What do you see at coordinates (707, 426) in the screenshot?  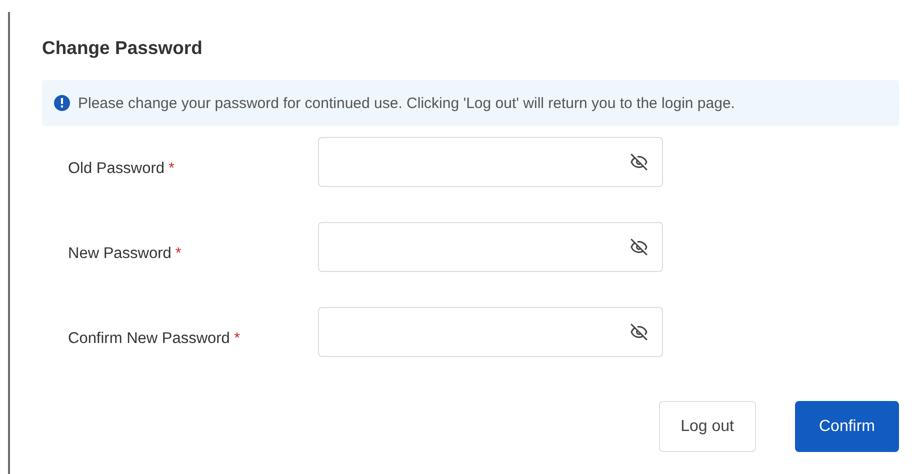 I see `logout-button: Log out` at bounding box center [707, 426].